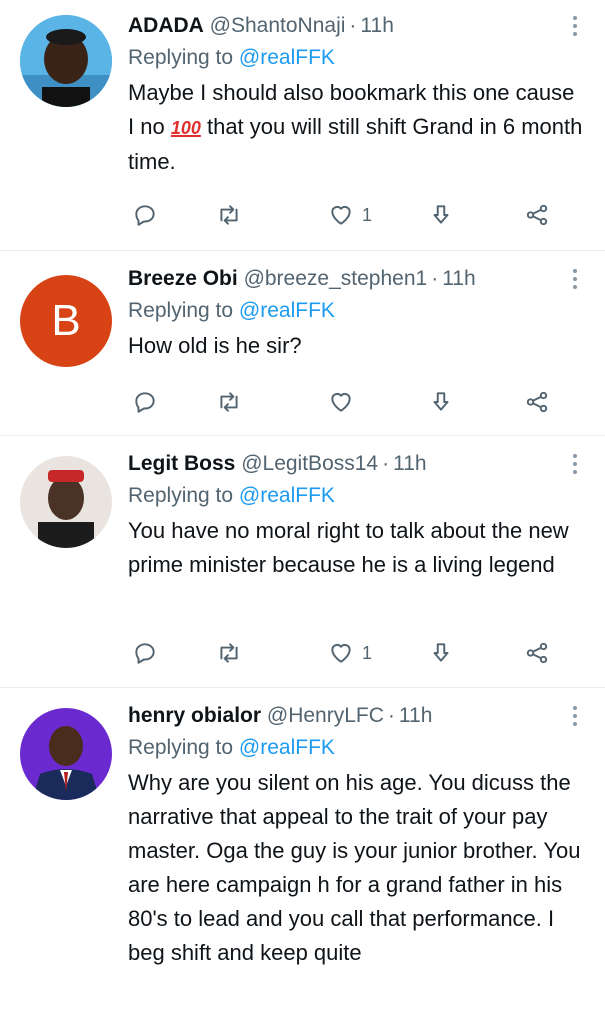 The width and height of the screenshot is (605, 1024). Describe the element at coordinates (278, 25) in the screenshot. I see `user-handle: @ShantoNnaji` at that location.